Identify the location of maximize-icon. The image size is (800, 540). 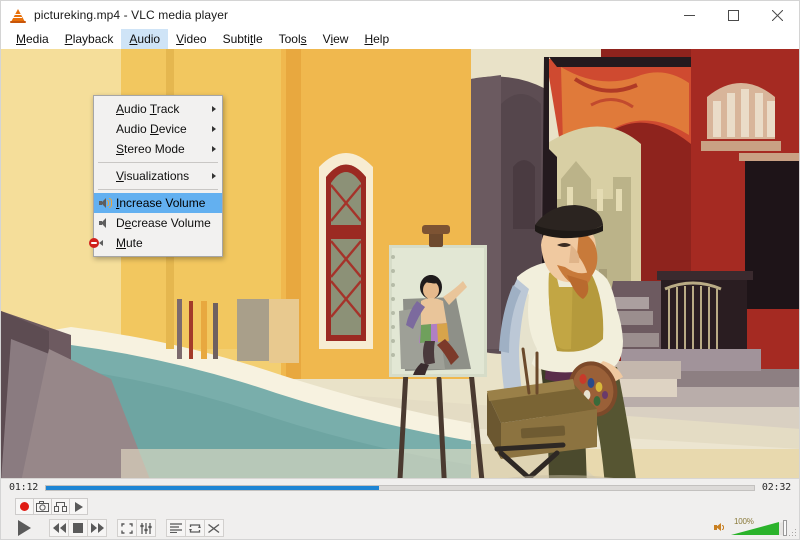
(733, 15).